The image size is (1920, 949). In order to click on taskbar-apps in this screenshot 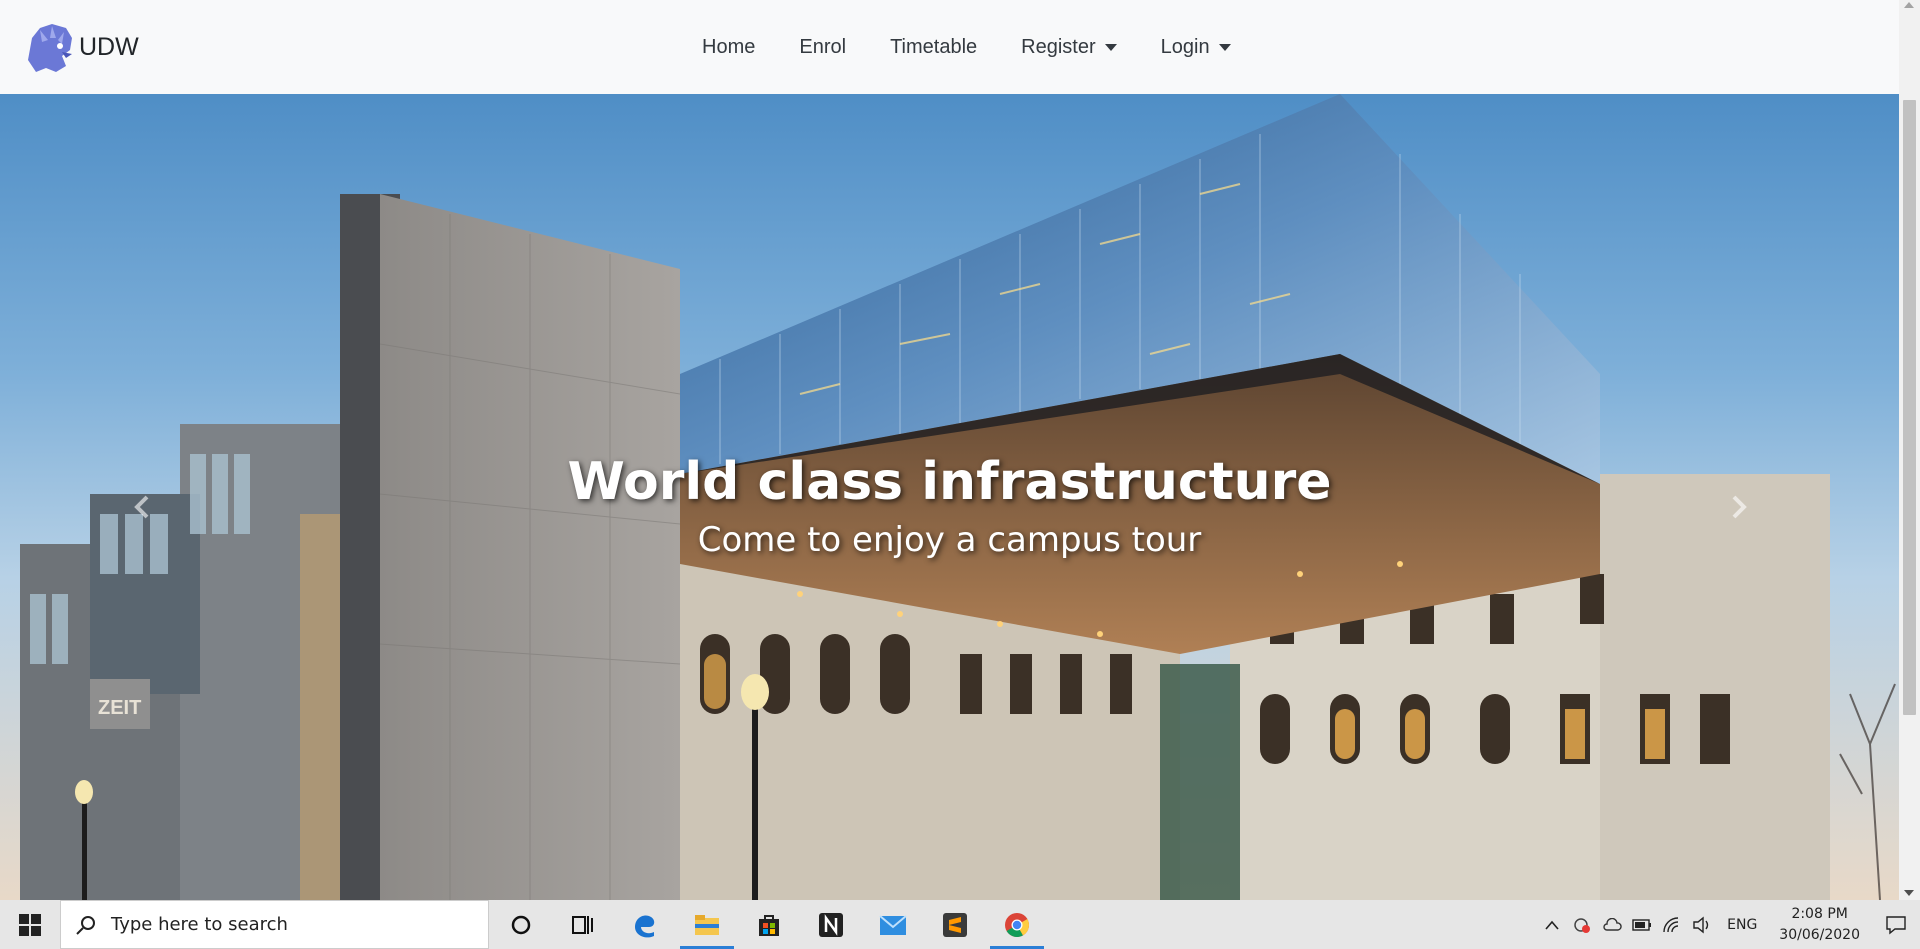, I will do `click(769, 924)`.